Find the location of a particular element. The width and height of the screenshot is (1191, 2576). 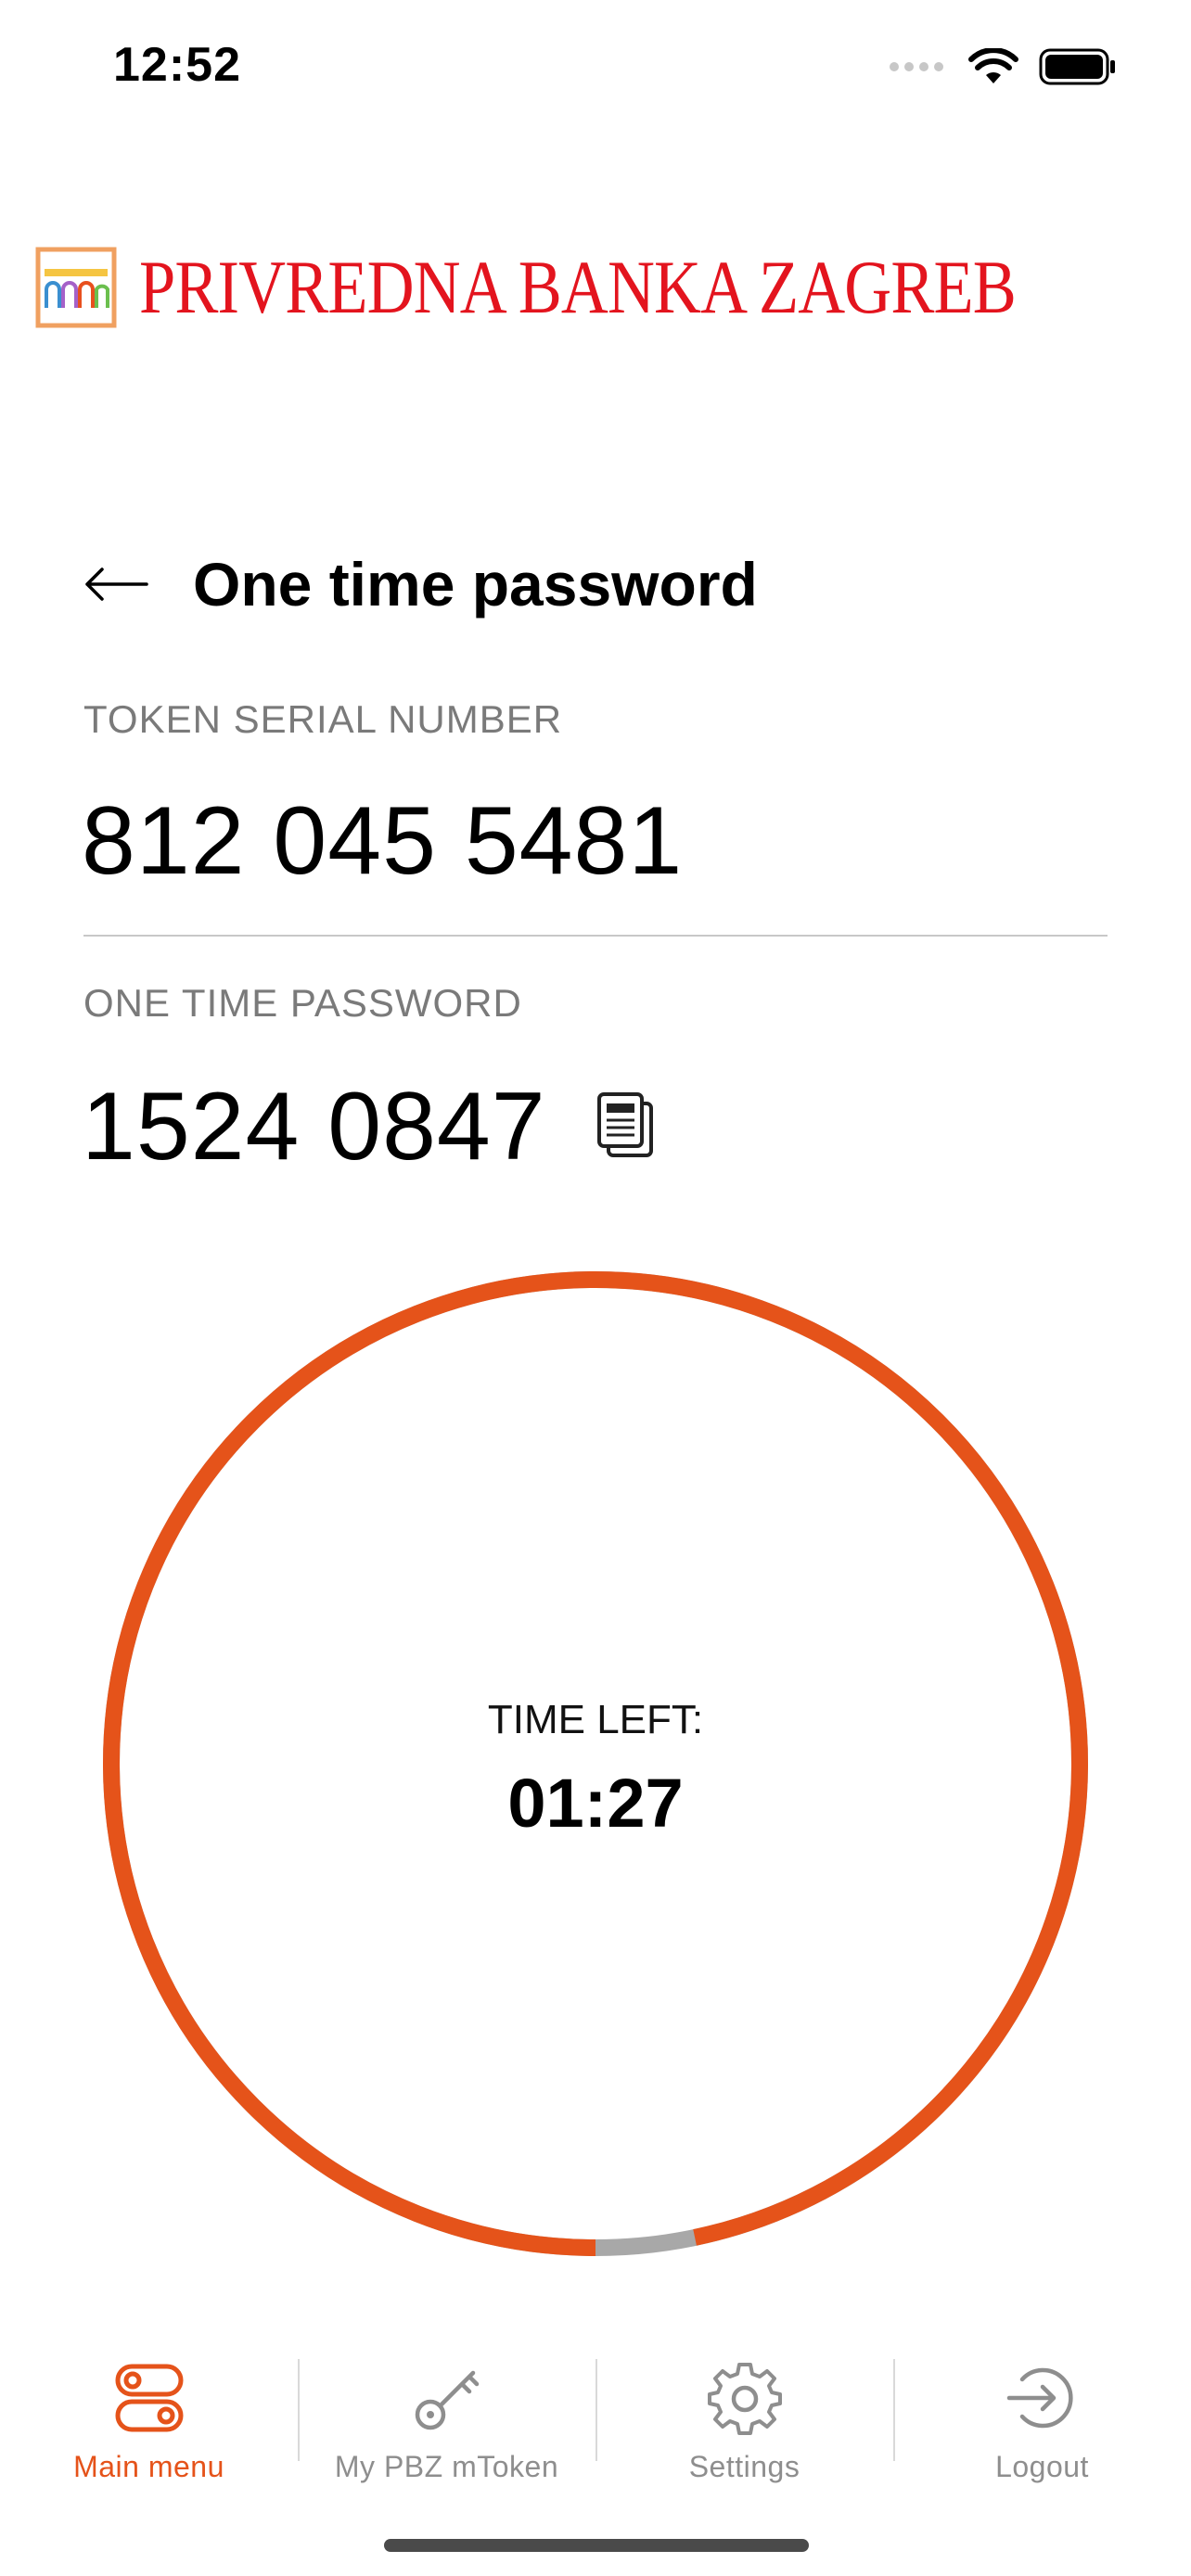

tab-main-menu: Main menu is located at coordinates (149, 2420).